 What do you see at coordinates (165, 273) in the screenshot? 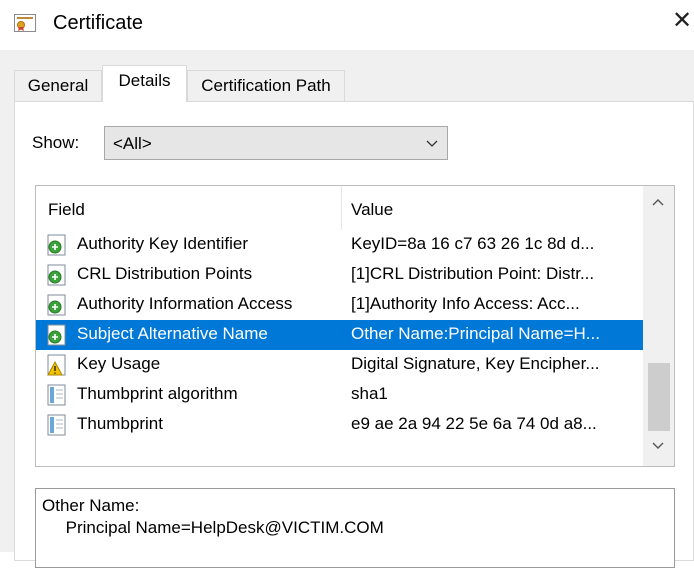
I see `row-field: CRL Distribution Points` at bounding box center [165, 273].